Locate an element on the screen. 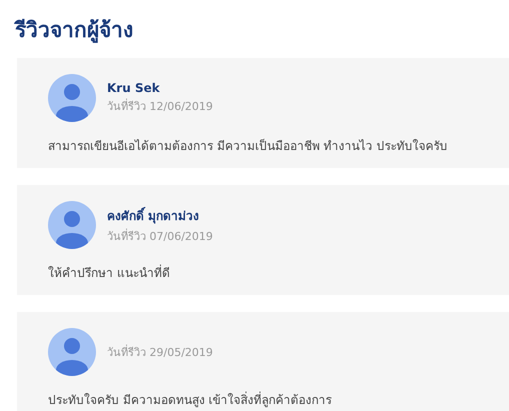  reviewer-name: Kru Sek is located at coordinates (134, 88).